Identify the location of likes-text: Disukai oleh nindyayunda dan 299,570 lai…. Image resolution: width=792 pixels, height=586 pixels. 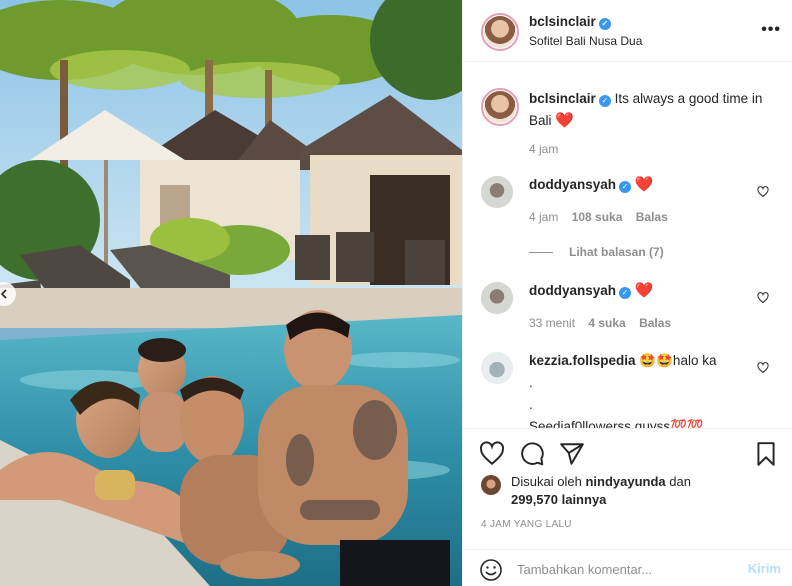
(646, 491).